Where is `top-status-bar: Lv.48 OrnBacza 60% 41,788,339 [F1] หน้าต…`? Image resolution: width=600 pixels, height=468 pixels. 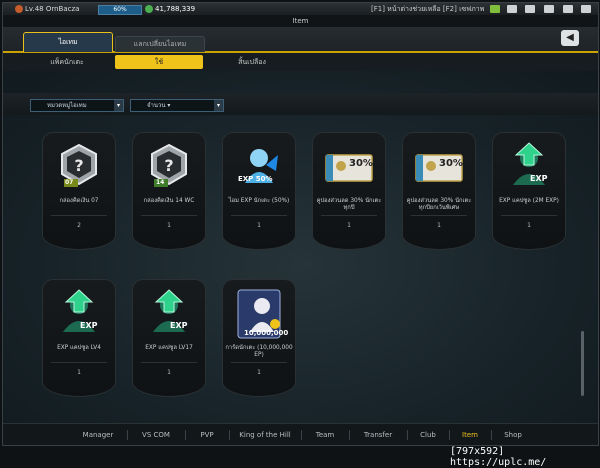
top-status-bar: Lv.48 OrnBacza 60% 41,788,339 [F1] หน้าต… is located at coordinates (300, 9).